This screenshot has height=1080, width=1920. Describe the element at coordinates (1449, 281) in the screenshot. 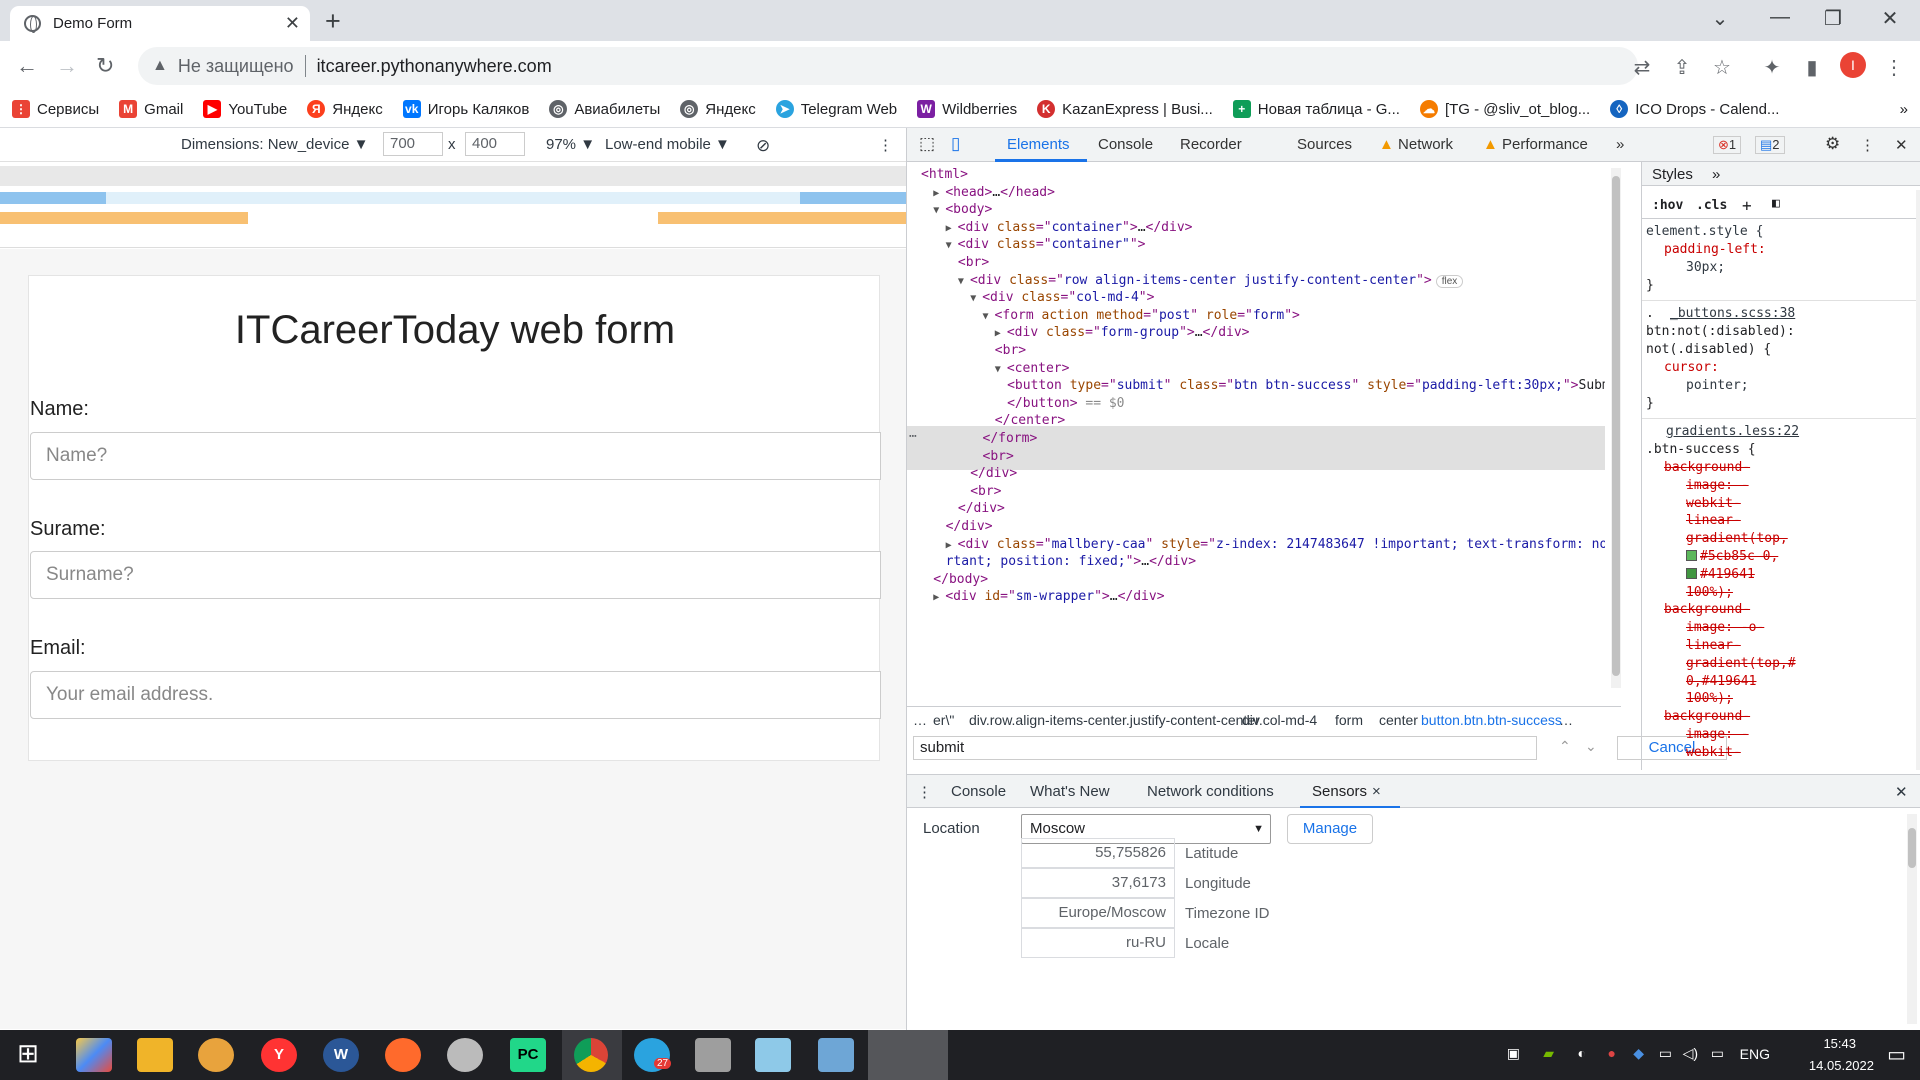

I see `flex-badge: flex` at that location.